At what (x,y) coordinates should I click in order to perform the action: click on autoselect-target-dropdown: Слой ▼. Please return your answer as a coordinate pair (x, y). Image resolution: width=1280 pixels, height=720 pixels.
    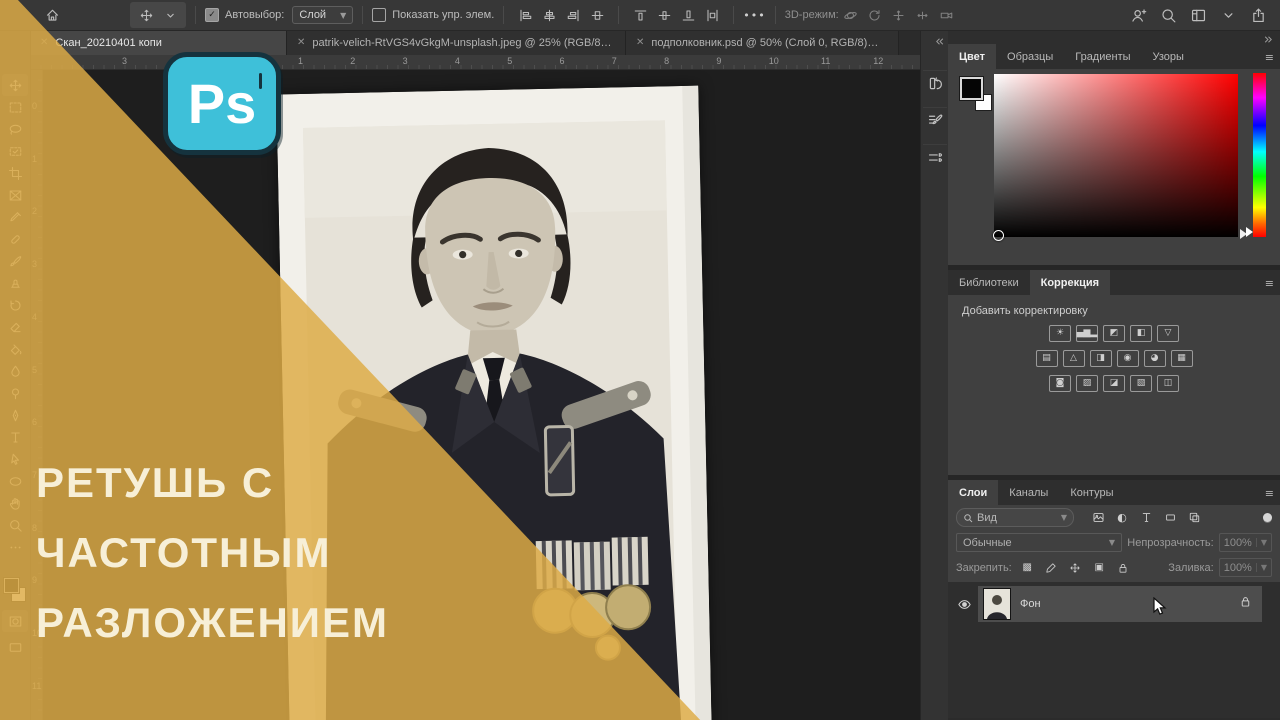
    Looking at the image, I should click on (323, 15).